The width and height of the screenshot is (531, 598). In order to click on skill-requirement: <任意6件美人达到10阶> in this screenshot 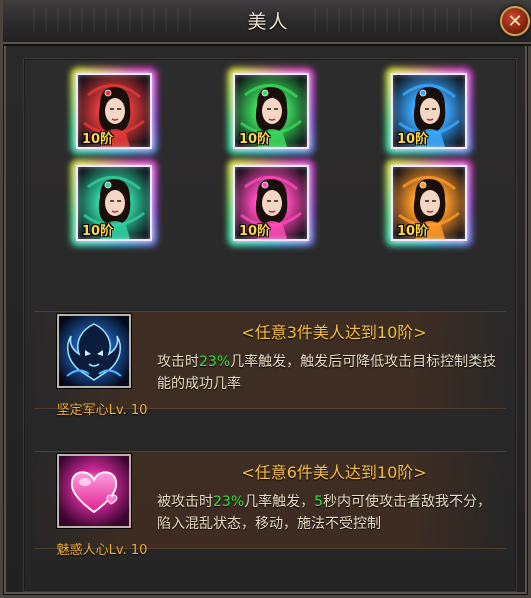, I will do `click(334, 472)`.